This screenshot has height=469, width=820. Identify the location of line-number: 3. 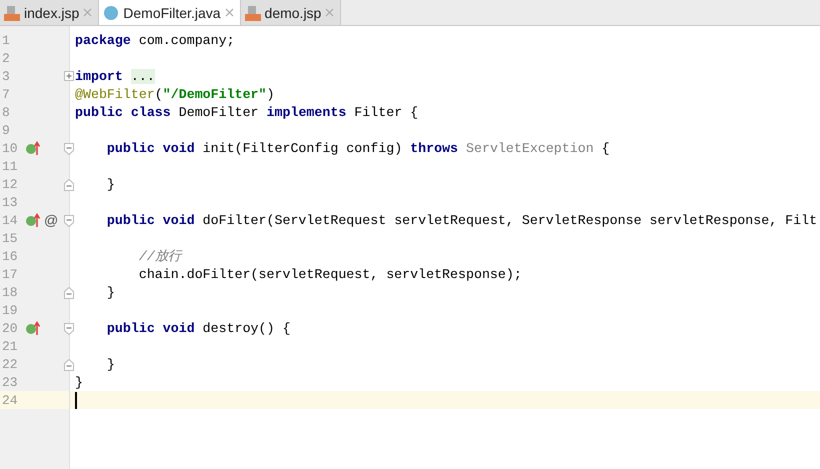
(6, 76).